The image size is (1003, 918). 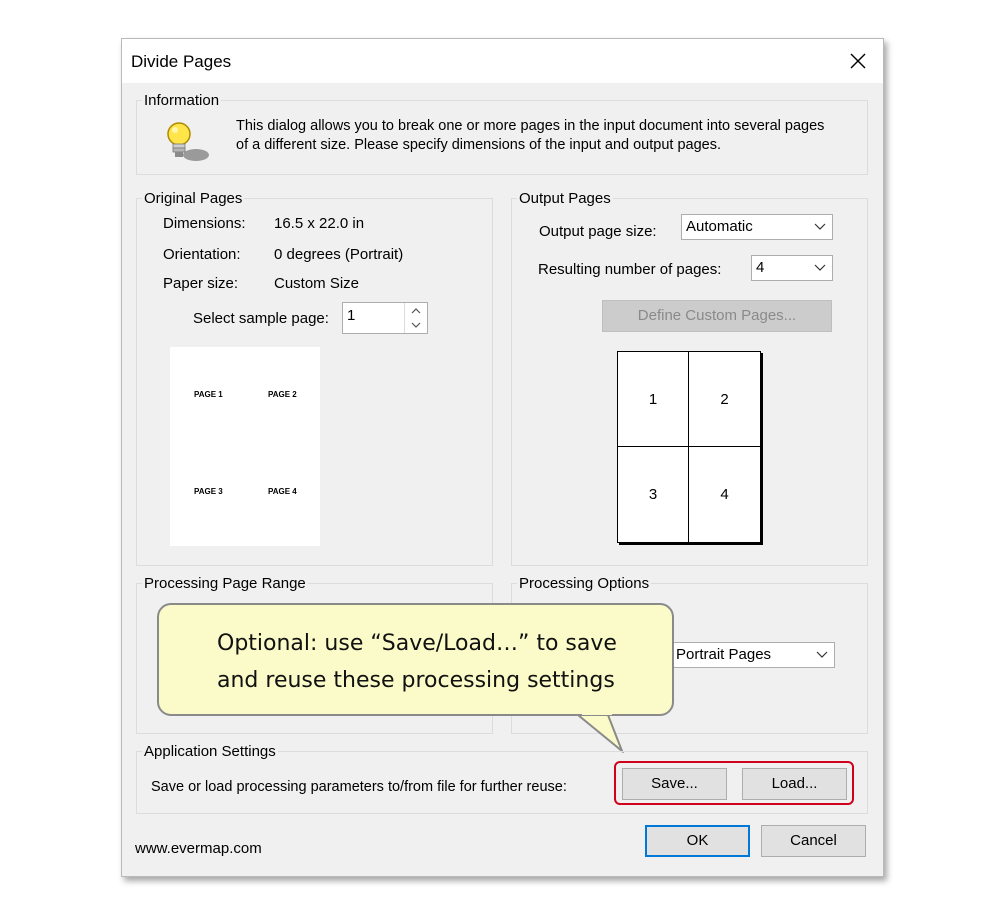 I want to click on output-grid-cell: 3, so click(x=653, y=494).